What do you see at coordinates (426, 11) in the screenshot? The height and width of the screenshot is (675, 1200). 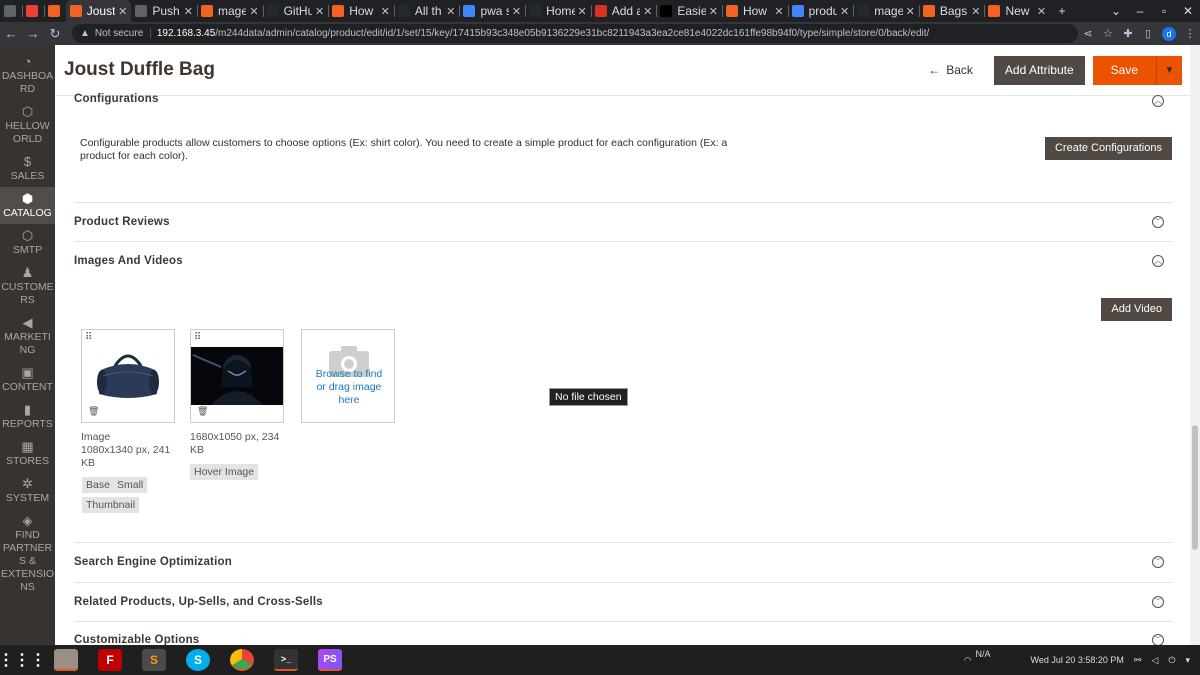 I see `browser-tab: All th ✕` at bounding box center [426, 11].